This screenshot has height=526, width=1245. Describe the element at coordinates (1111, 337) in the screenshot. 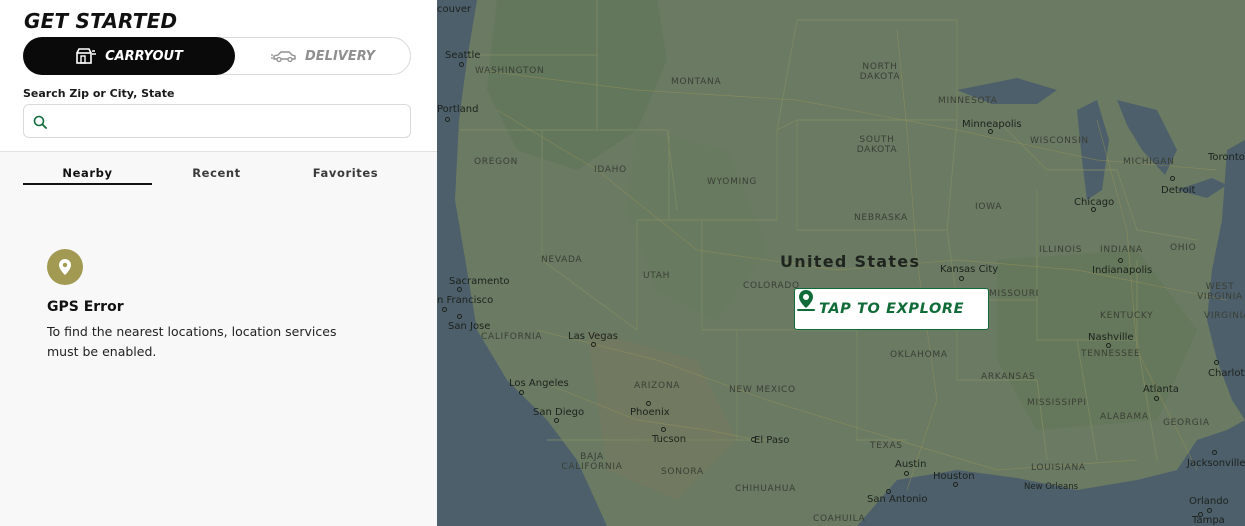

I see `map-city-label: Nashville` at that location.